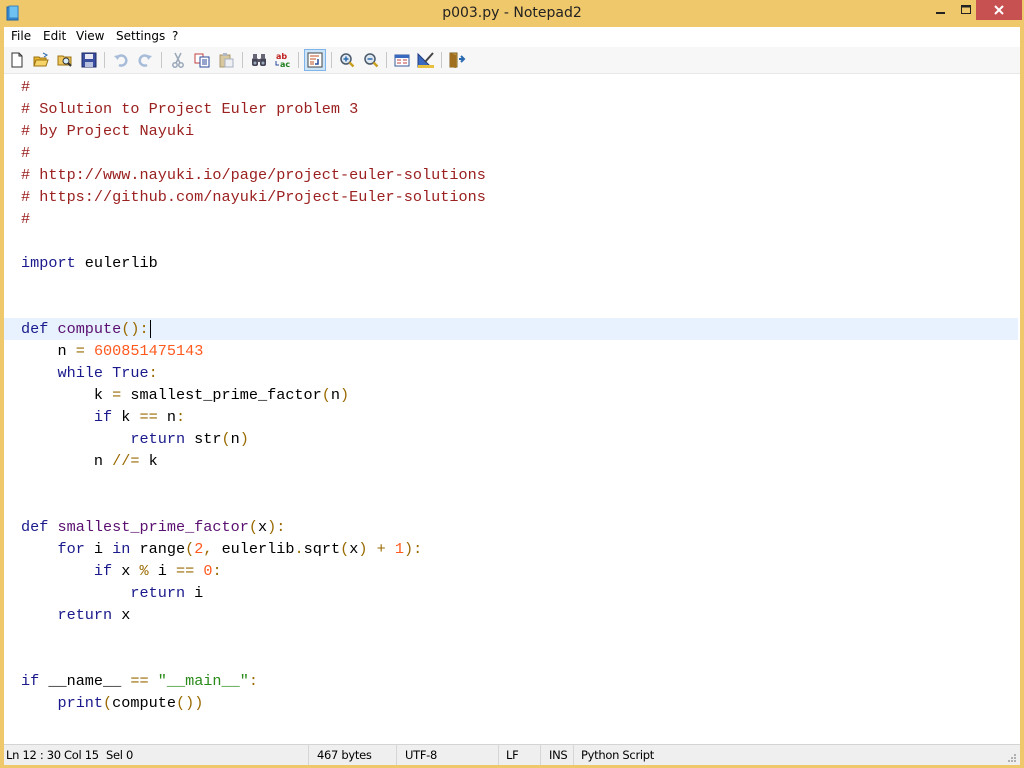 Image resolution: width=1024 pixels, height=768 pixels. I want to click on code-line: return str(n), so click(511, 439).